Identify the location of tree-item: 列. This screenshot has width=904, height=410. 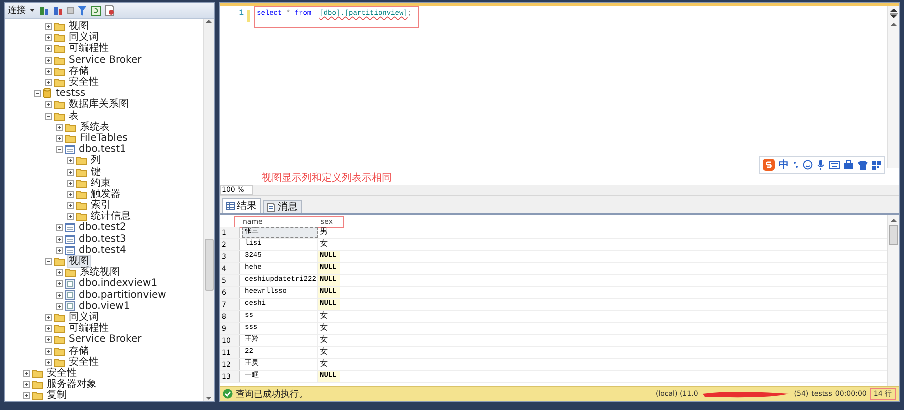
(96, 160).